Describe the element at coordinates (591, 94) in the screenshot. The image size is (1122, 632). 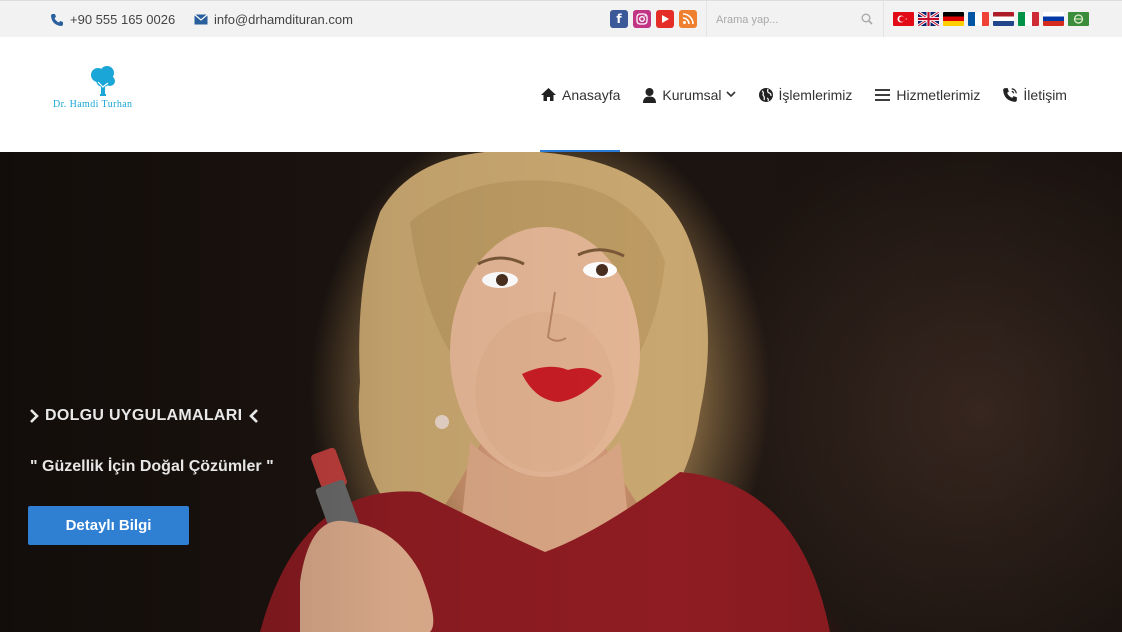
I see `nav-label: Anasayfa` at that location.